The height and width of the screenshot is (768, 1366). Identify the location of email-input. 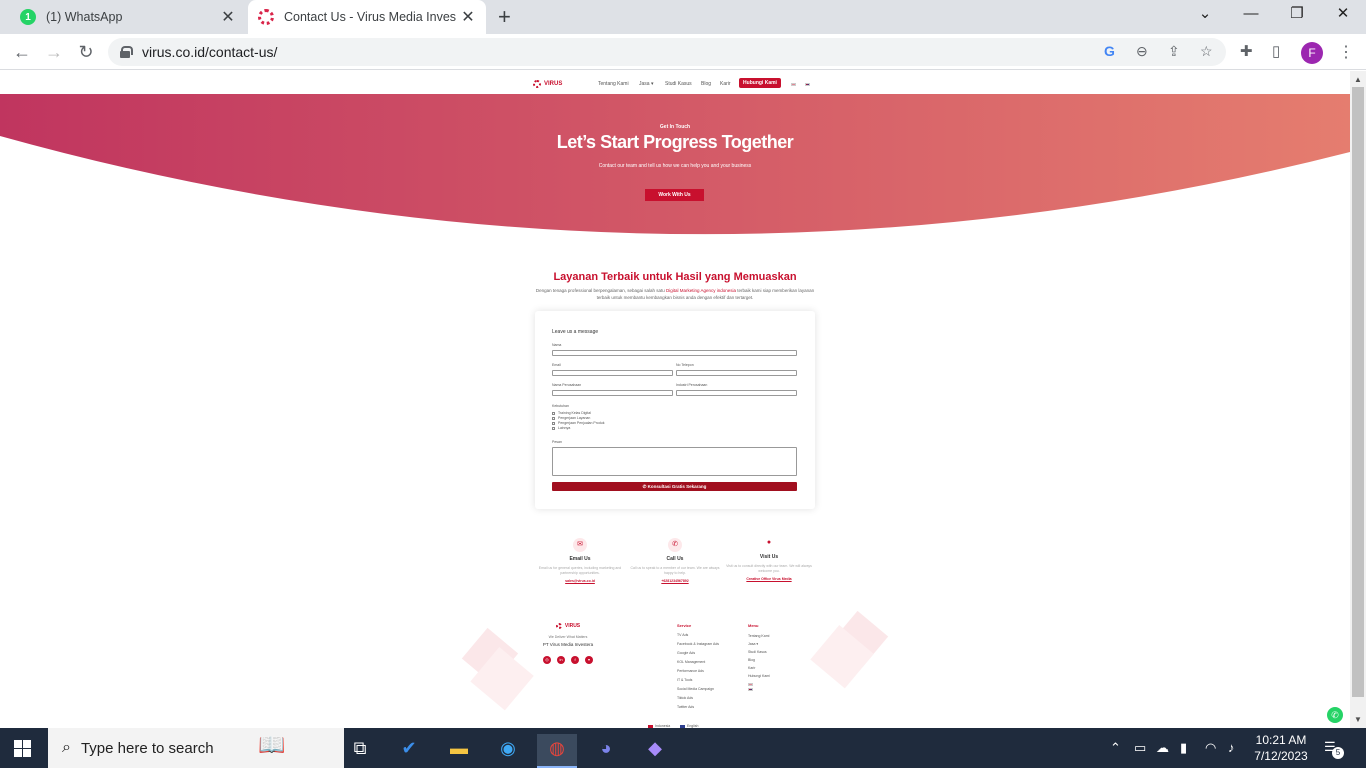
(612, 373).